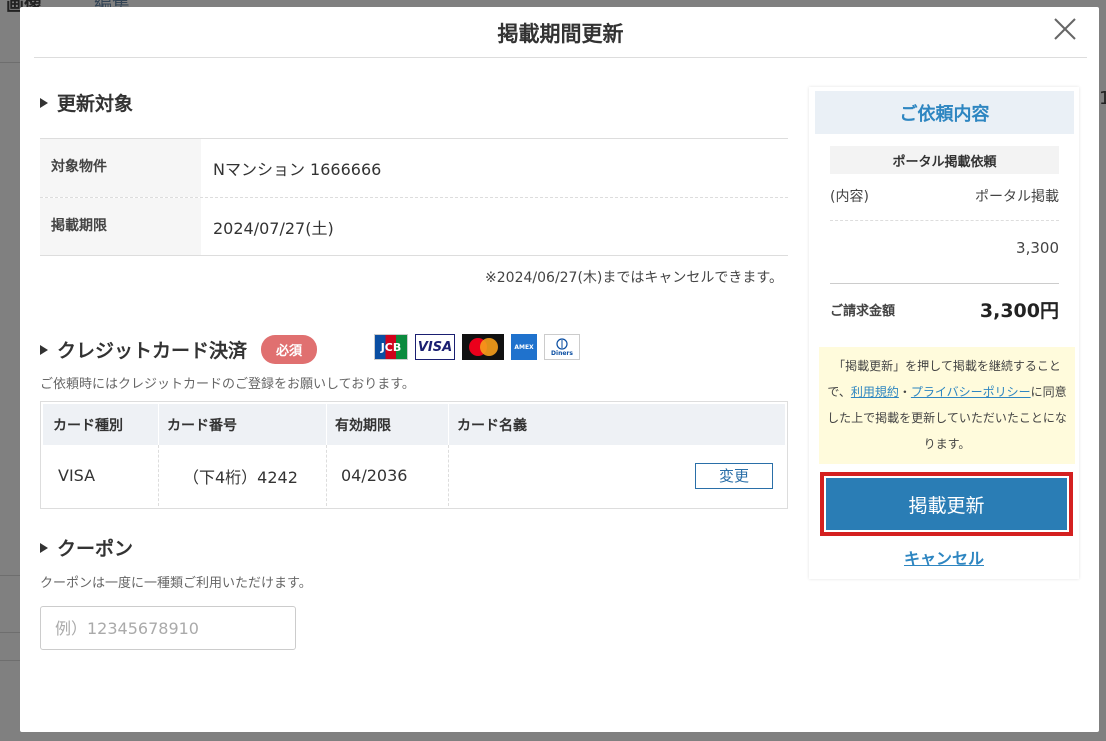 This screenshot has width=1106, height=741. I want to click on summary-total-row: ご請求金額 3,300円, so click(944, 309).